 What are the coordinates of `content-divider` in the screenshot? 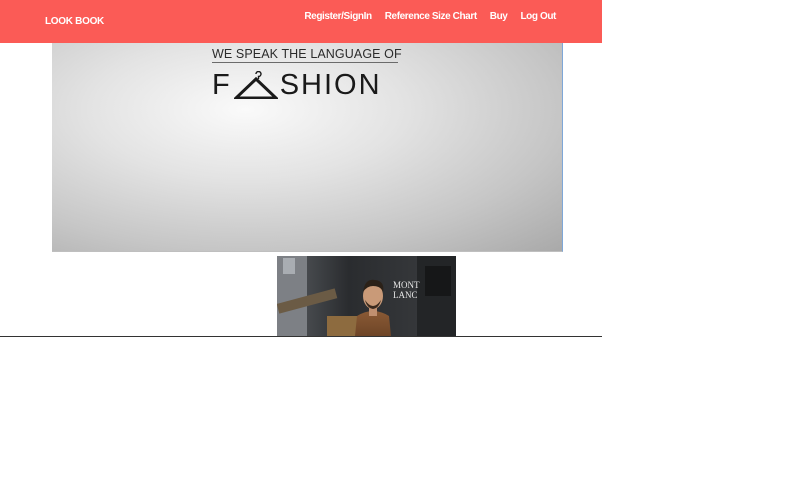 It's located at (301, 336).